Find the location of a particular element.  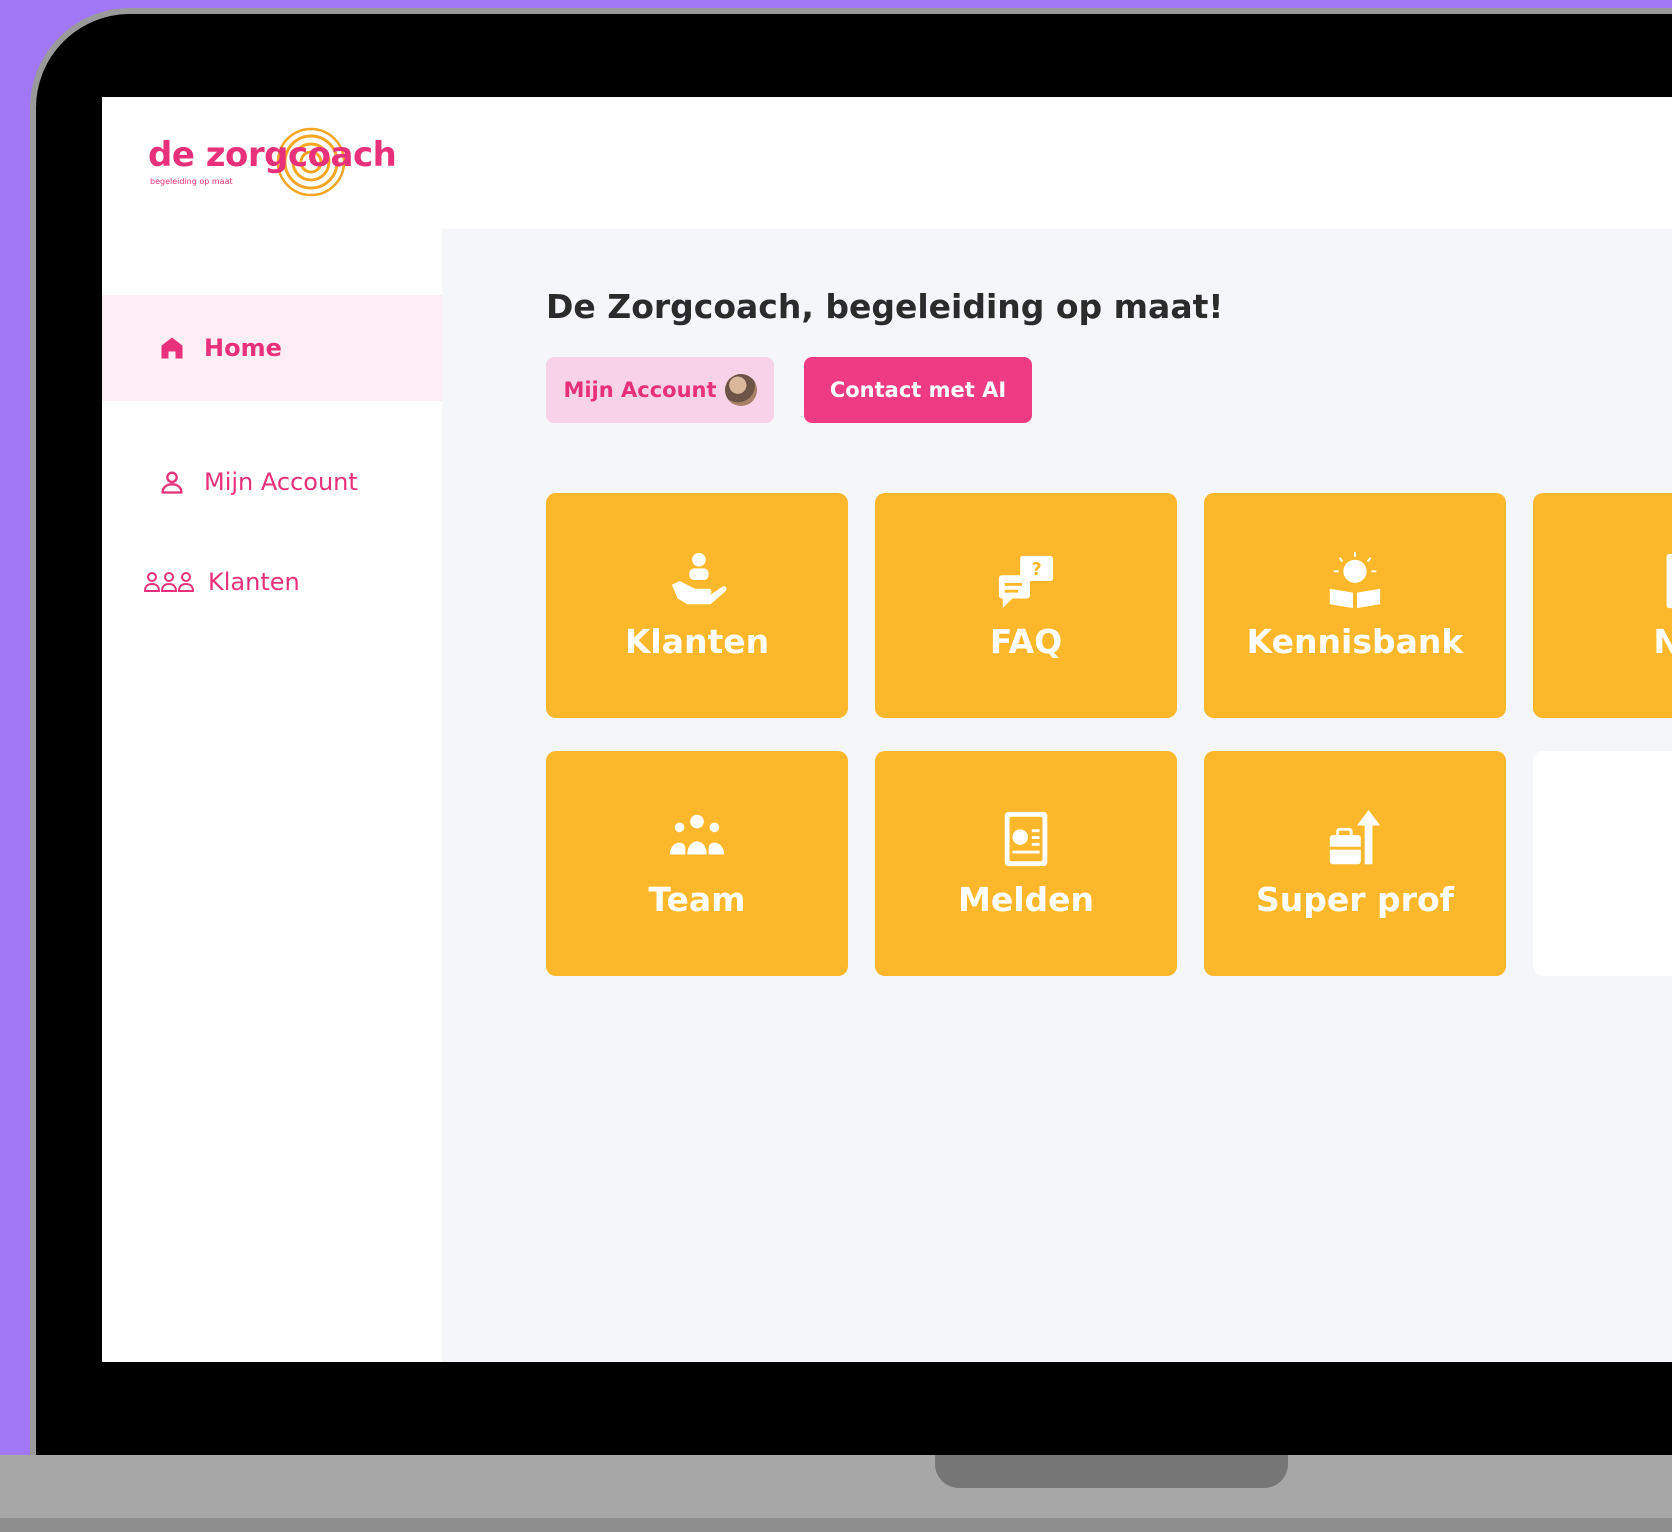

sidebar-item-label: Home is located at coordinates (243, 348).